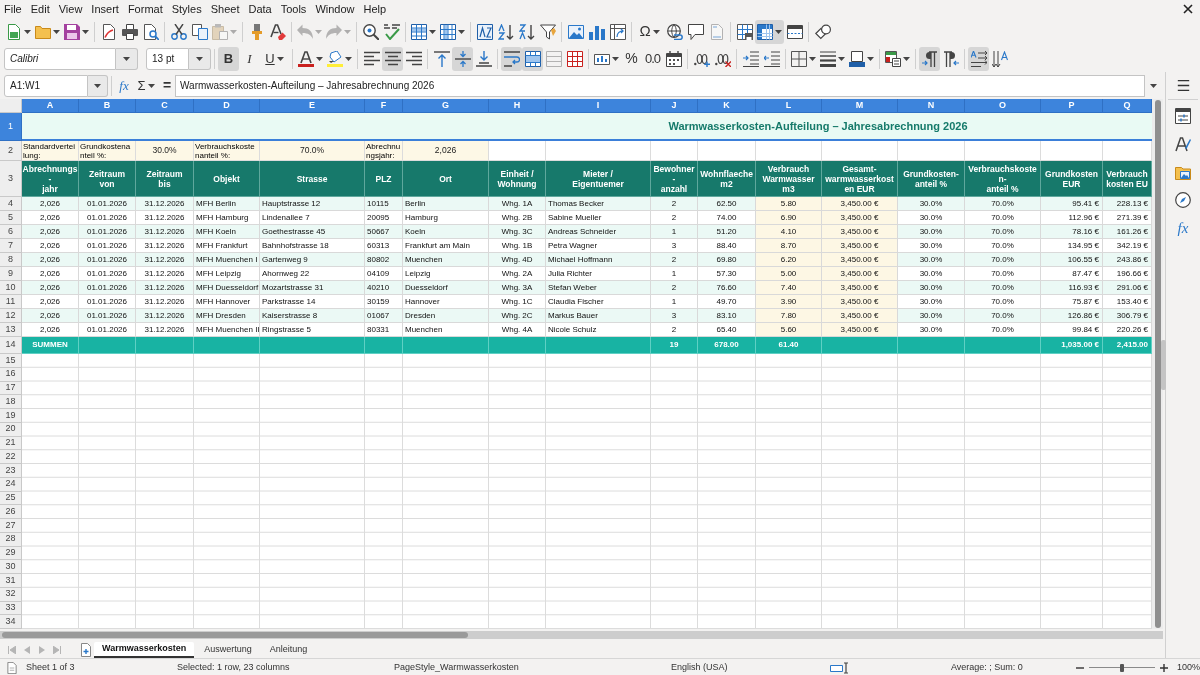 The image size is (1200, 675). I want to click on menu-item: File, so click(13, 9).